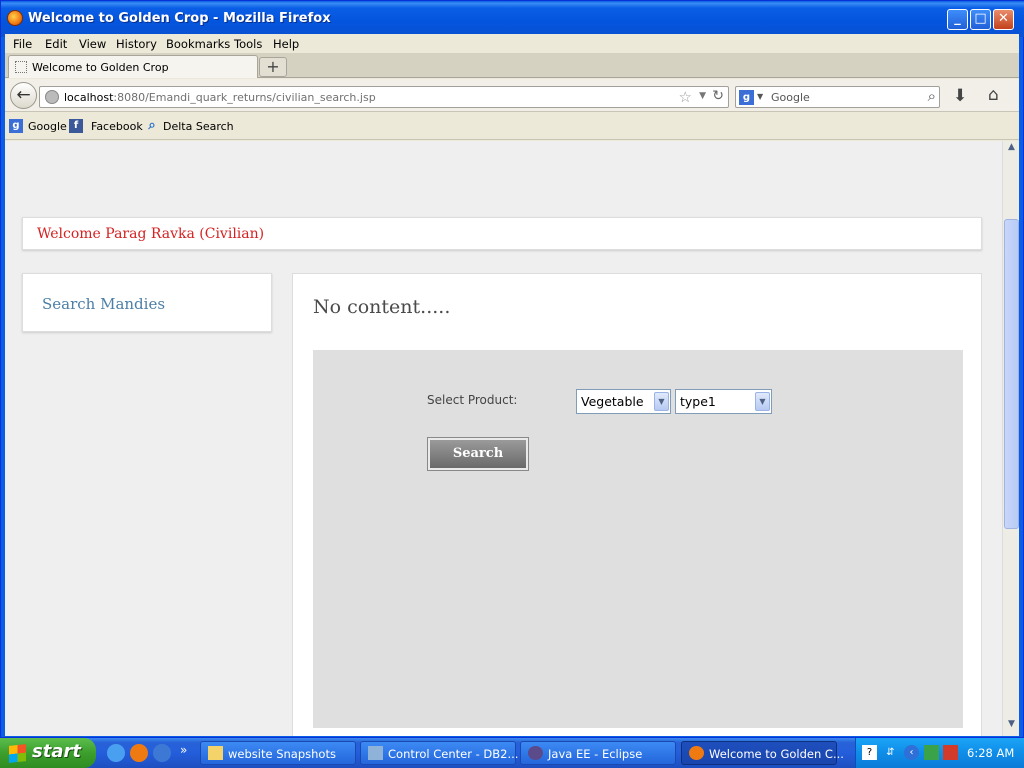  Describe the element at coordinates (273, 67) in the screenshot. I see `new-tab-button: +` at that location.